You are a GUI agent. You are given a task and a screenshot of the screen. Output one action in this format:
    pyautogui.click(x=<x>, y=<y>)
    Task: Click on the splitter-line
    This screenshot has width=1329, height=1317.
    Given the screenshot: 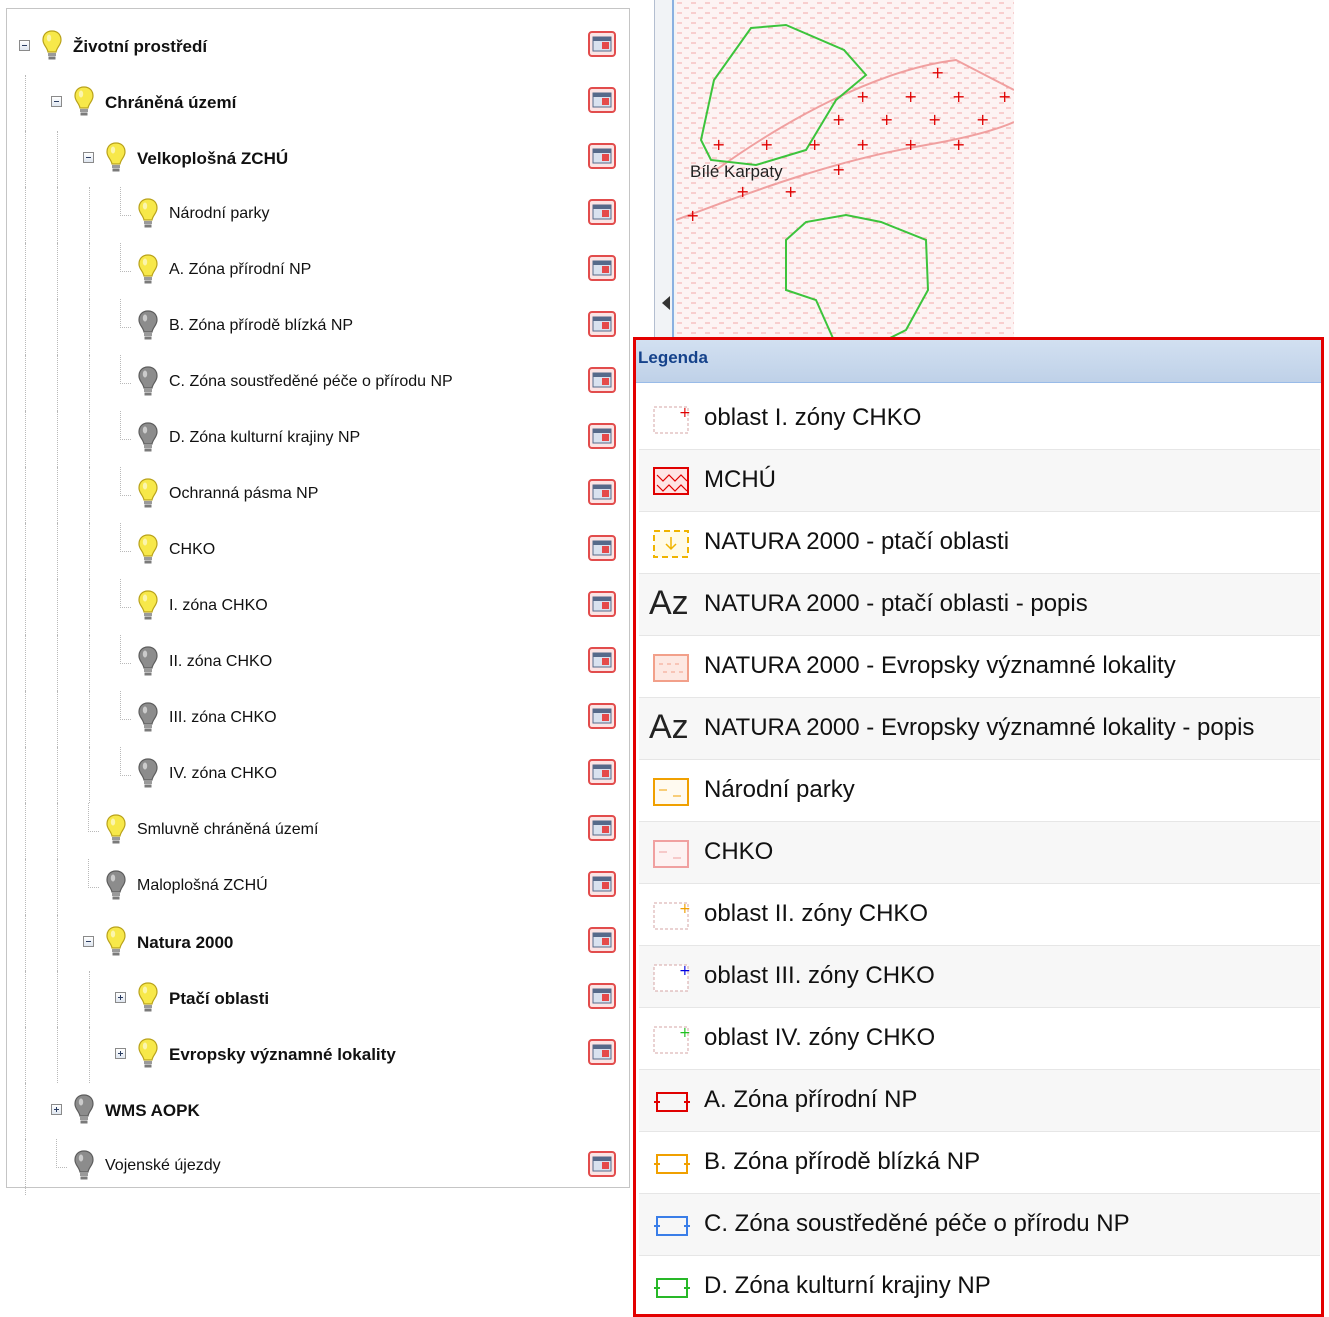 What is the action you would take?
    pyautogui.click(x=673, y=172)
    